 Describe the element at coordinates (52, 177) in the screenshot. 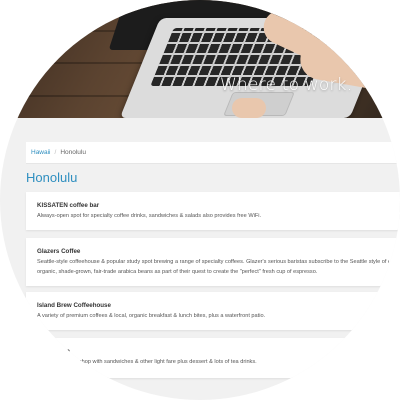

I see `page-title: Honolulu` at that location.